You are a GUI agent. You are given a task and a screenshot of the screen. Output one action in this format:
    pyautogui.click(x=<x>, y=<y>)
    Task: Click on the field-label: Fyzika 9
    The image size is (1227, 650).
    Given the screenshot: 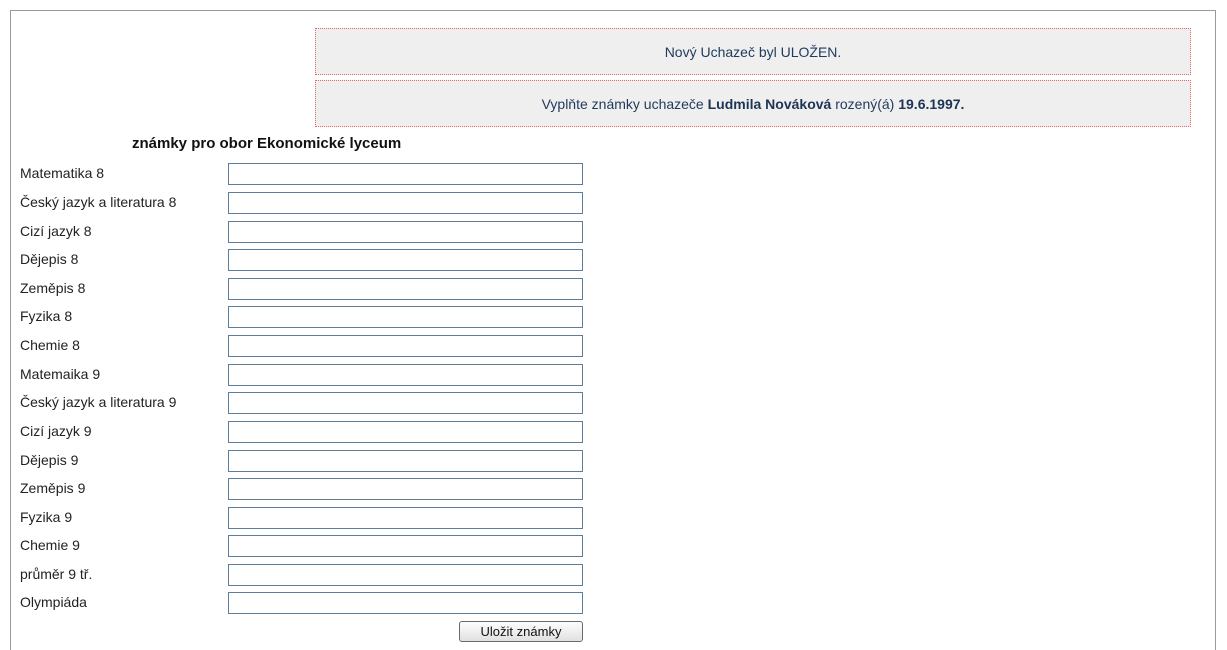 What is the action you would take?
    pyautogui.click(x=46, y=517)
    